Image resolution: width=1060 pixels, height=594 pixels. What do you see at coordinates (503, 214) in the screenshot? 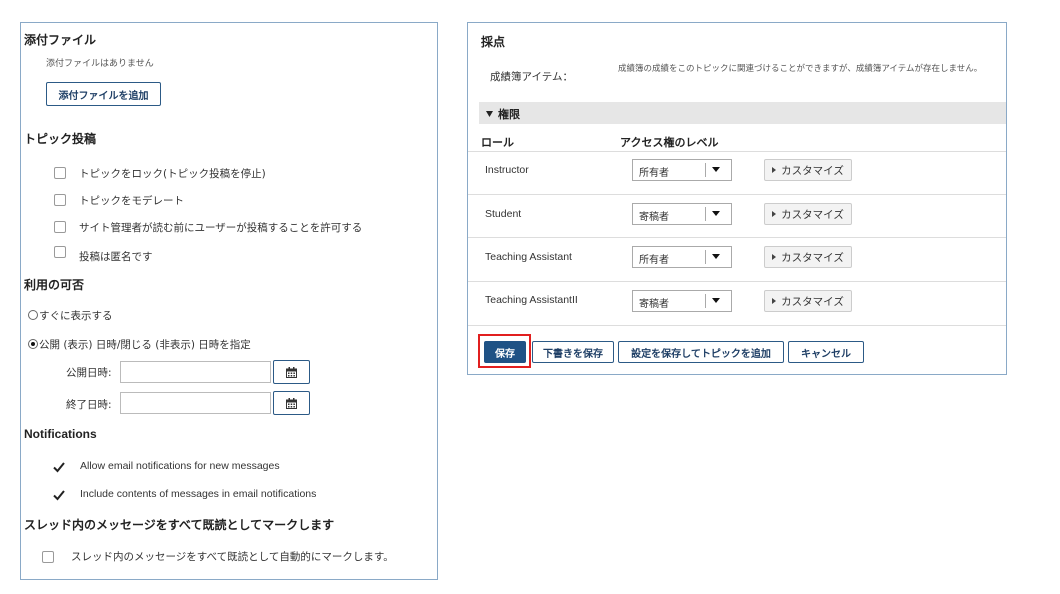
I see `role-name: Student` at bounding box center [503, 214].